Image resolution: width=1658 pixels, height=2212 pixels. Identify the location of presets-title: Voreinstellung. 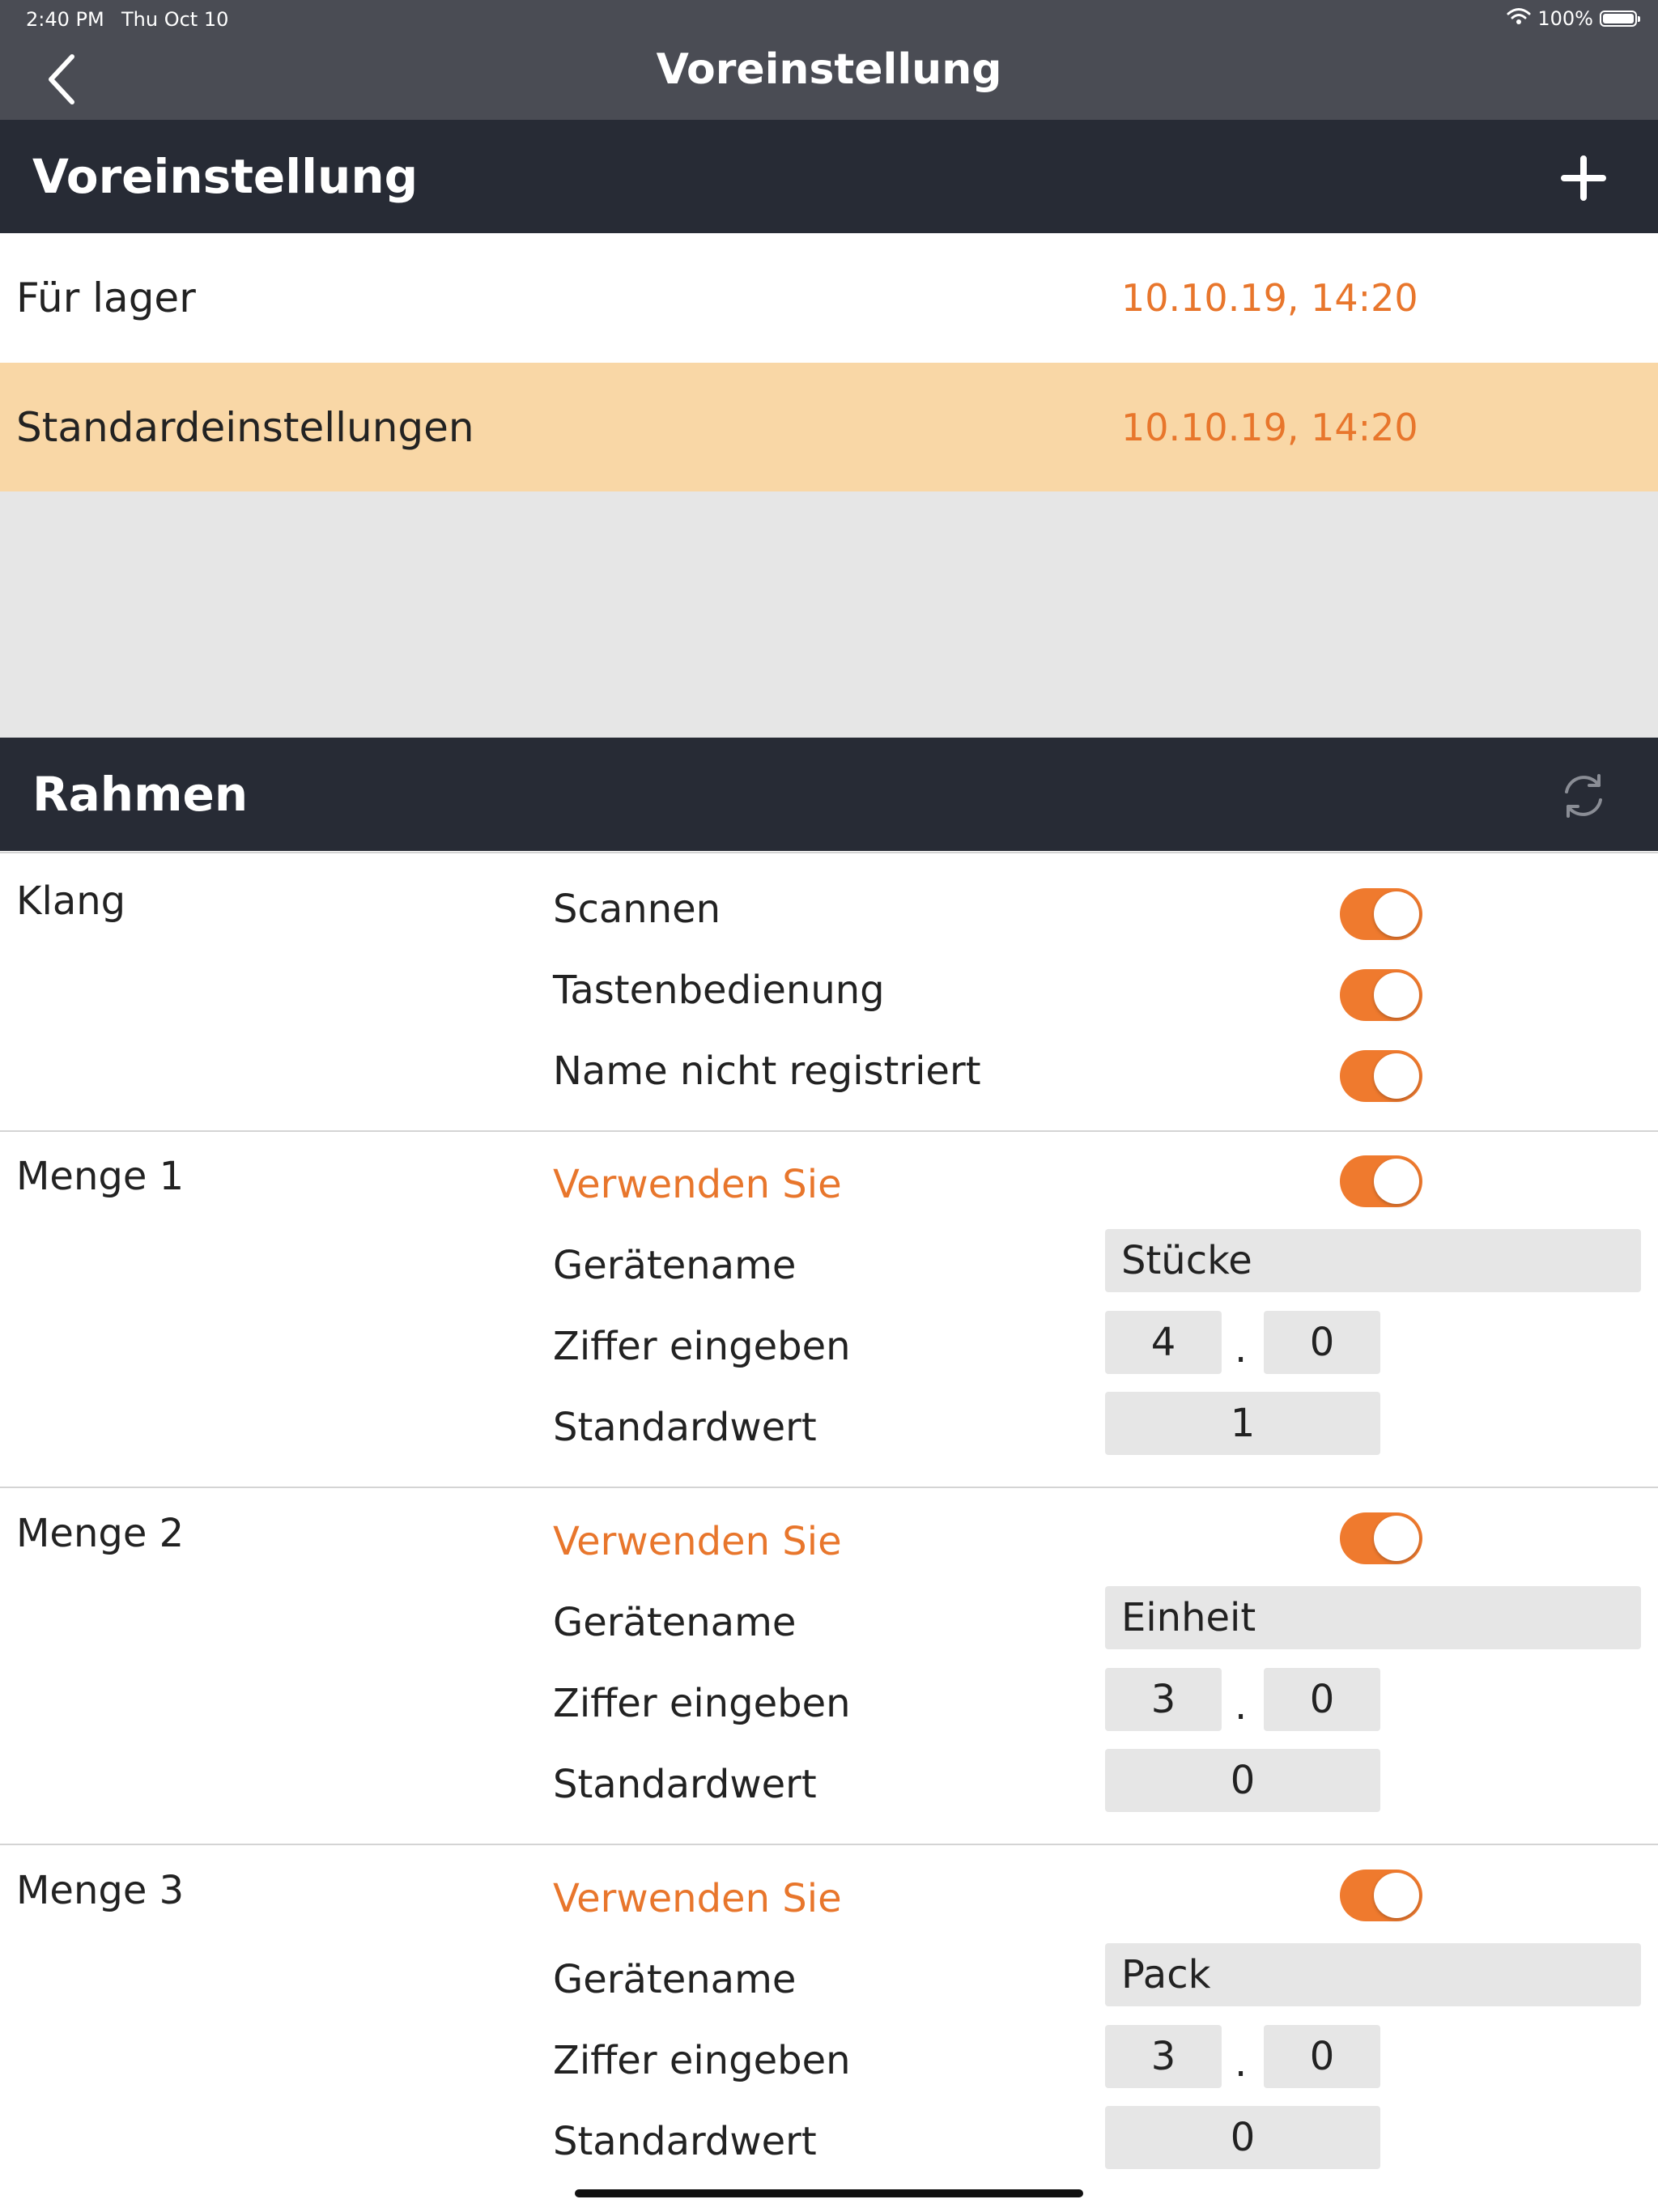
(225, 177).